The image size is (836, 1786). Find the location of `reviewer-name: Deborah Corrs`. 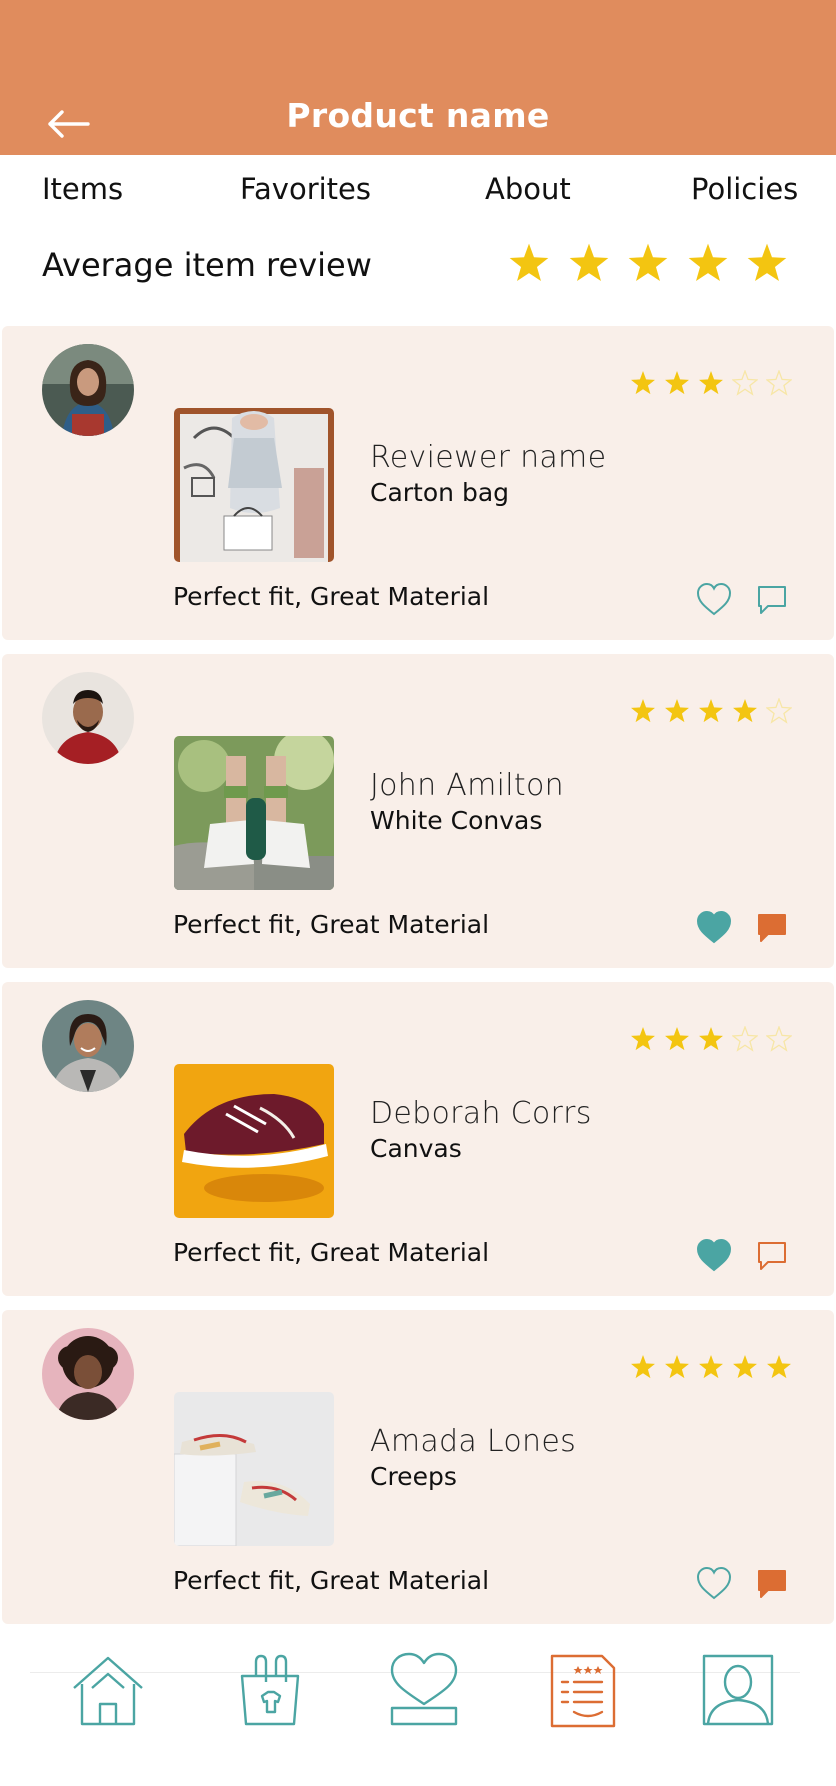

reviewer-name: Deborah Corrs is located at coordinates (481, 1113).